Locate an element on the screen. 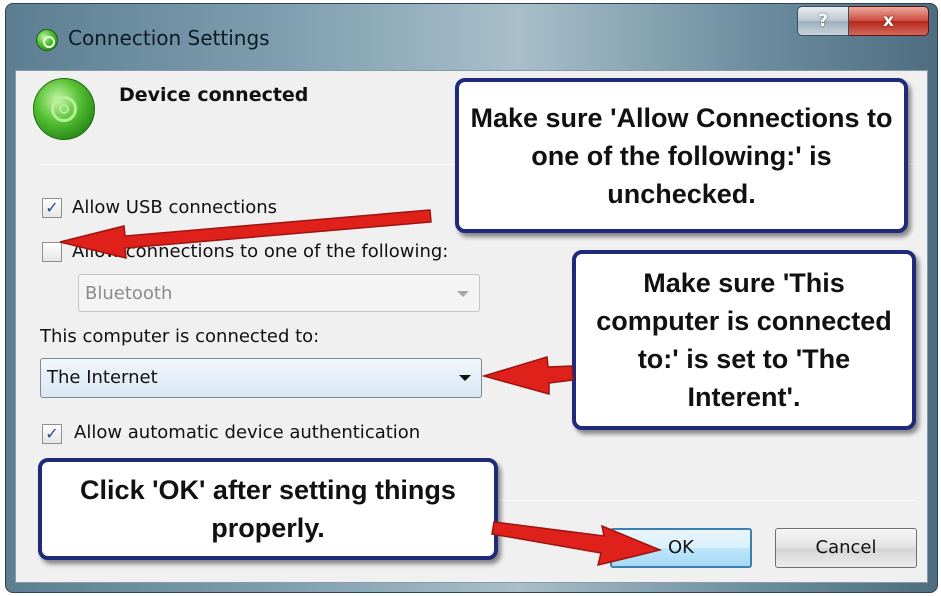  caption-buttons: ? x is located at coordinates (863, 21).